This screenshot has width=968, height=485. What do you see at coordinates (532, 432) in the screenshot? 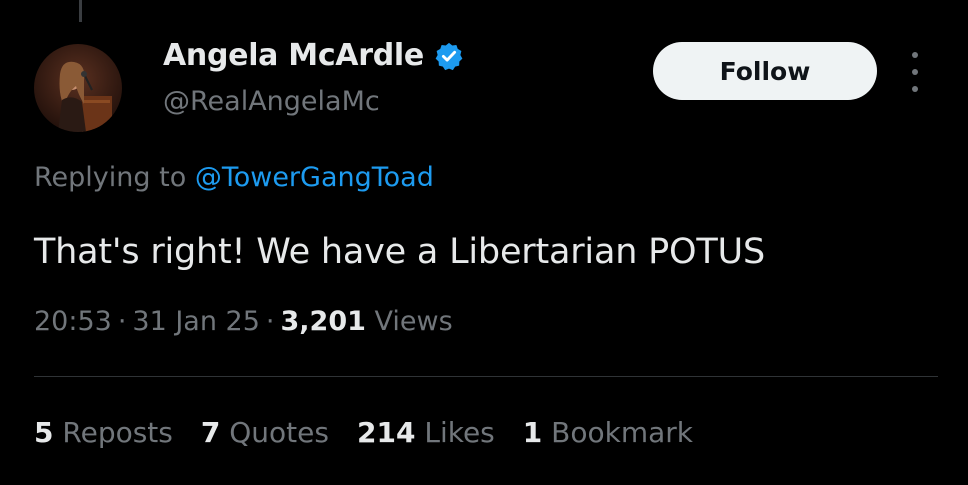
I see `stat-bookmarks-count: 1` at bounding box center [532, 432].